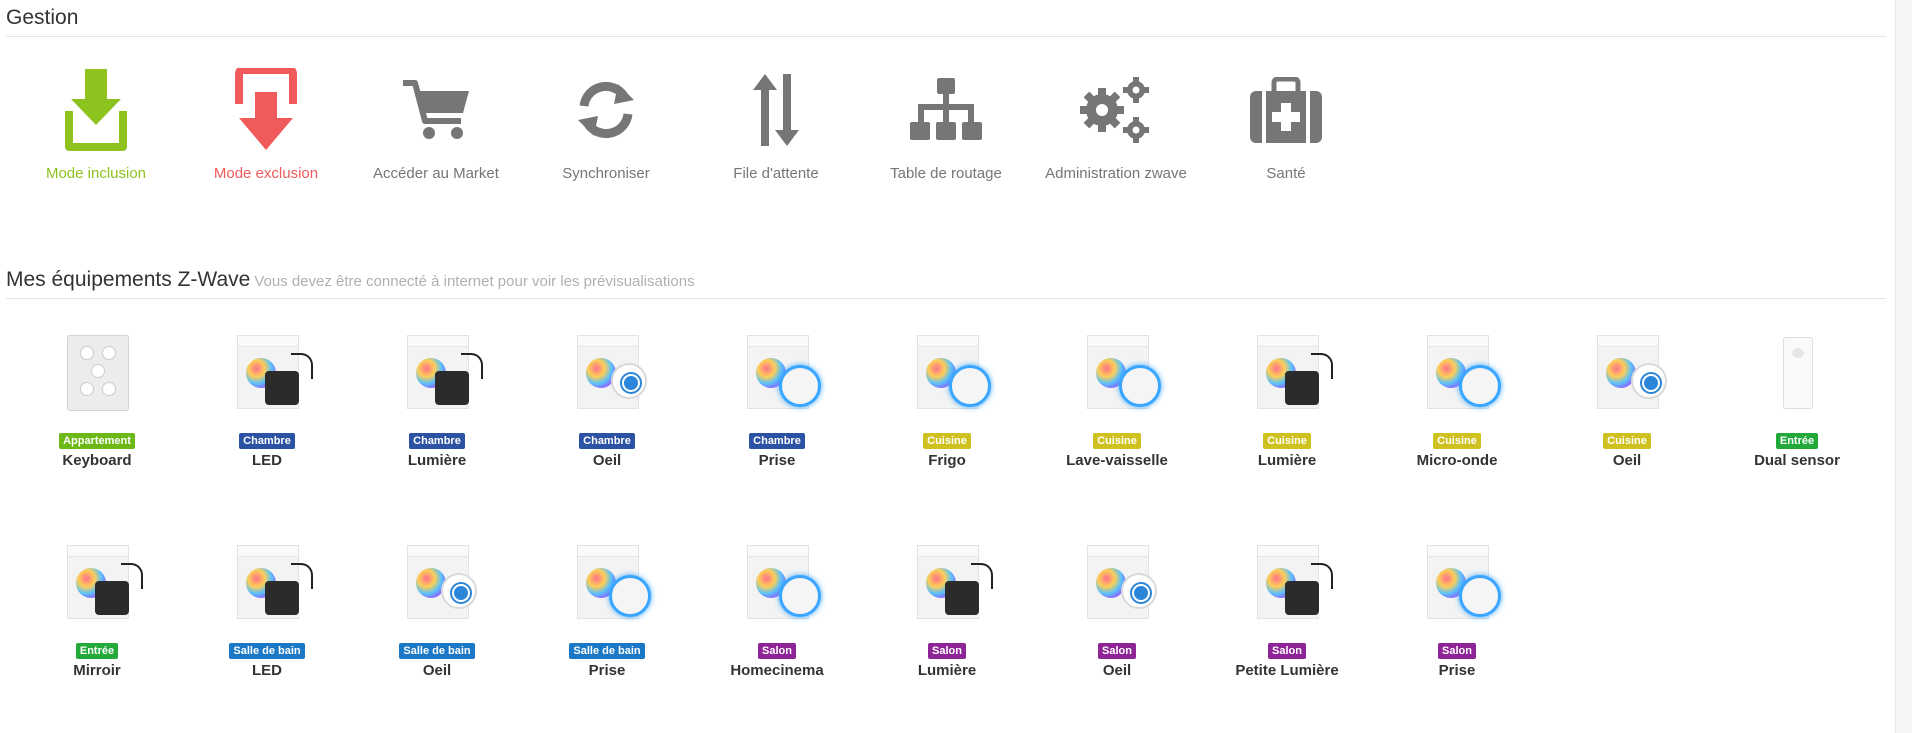  I want to click on device-card: Cuisine Micro-onde, so click(1457, 396).